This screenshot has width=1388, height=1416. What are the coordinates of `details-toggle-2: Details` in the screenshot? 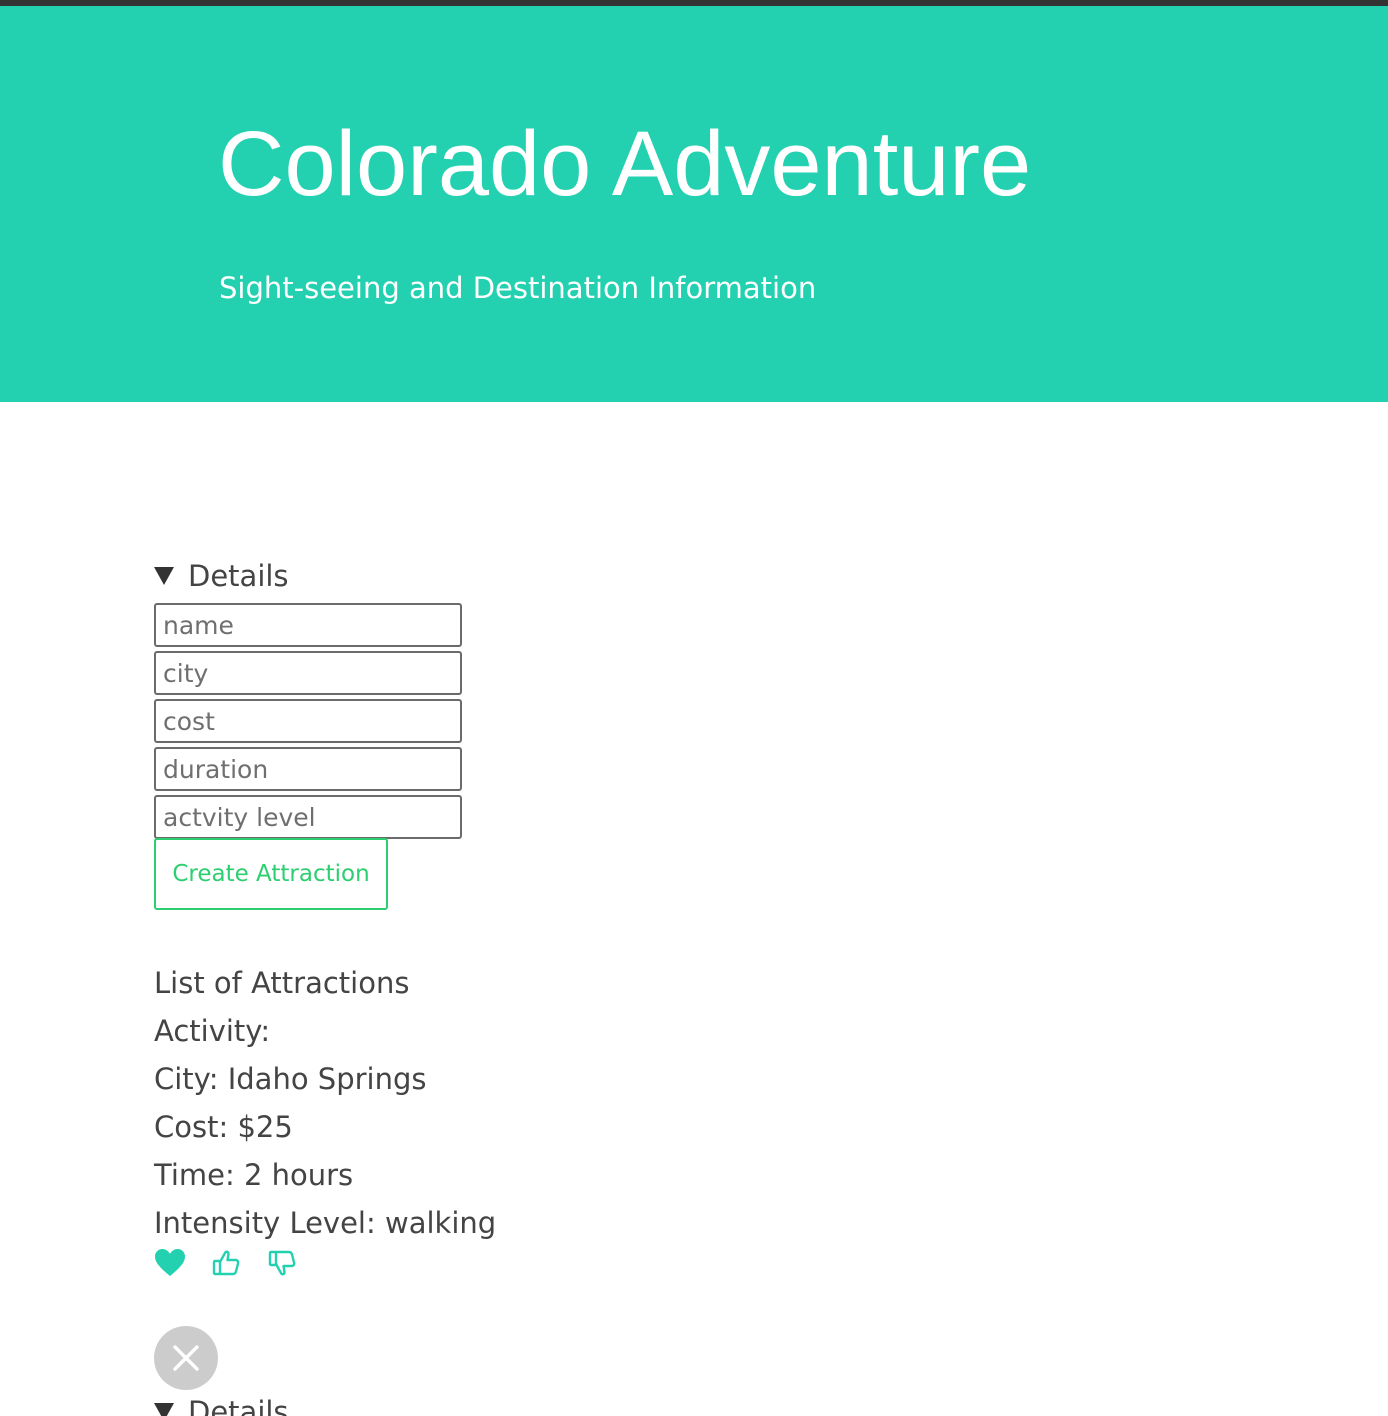 It's located at (221, 1404).